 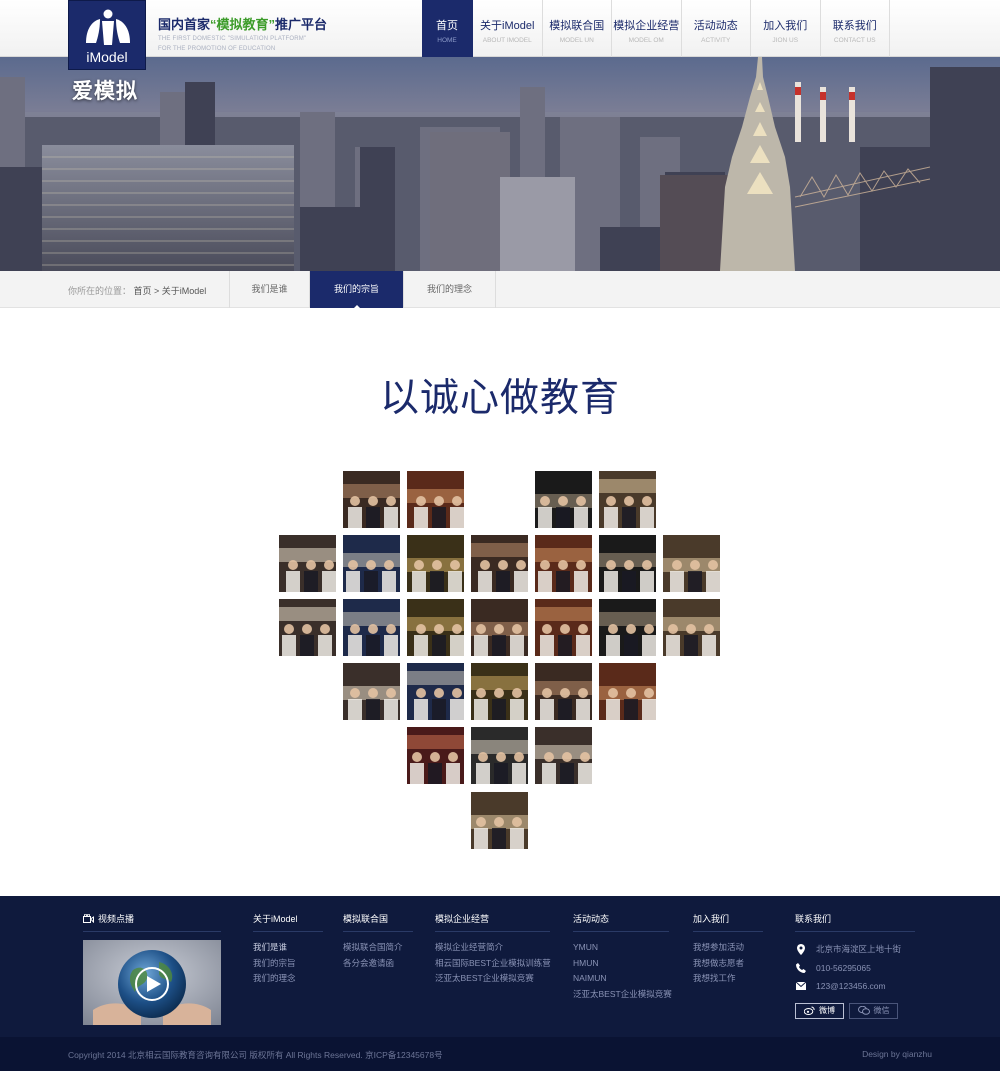 I want to click on nav-item-3: 模拟企业经营 MODEL OM, so click(x=647, y=28).